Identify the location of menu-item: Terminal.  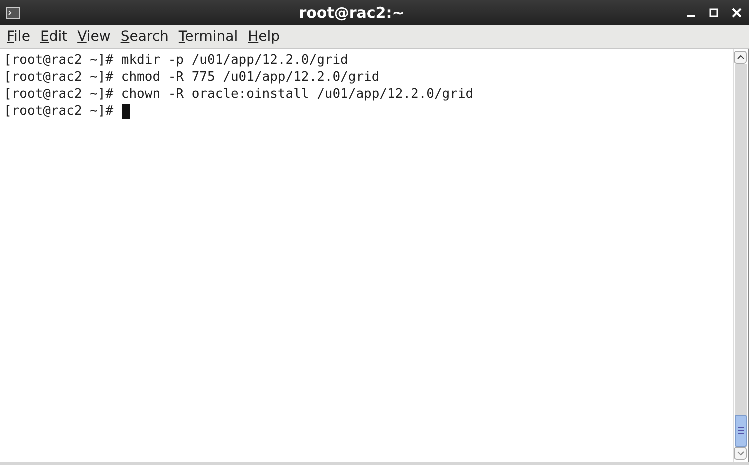
(209, 36).